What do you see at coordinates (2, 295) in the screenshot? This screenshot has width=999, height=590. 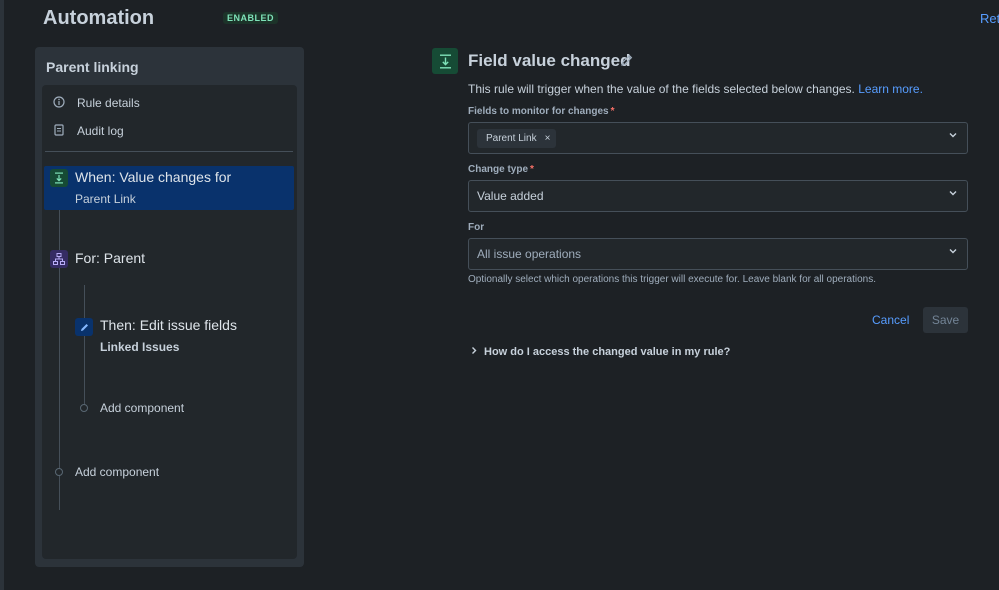 I see `window-left-border` at bounding box center [2, 295].